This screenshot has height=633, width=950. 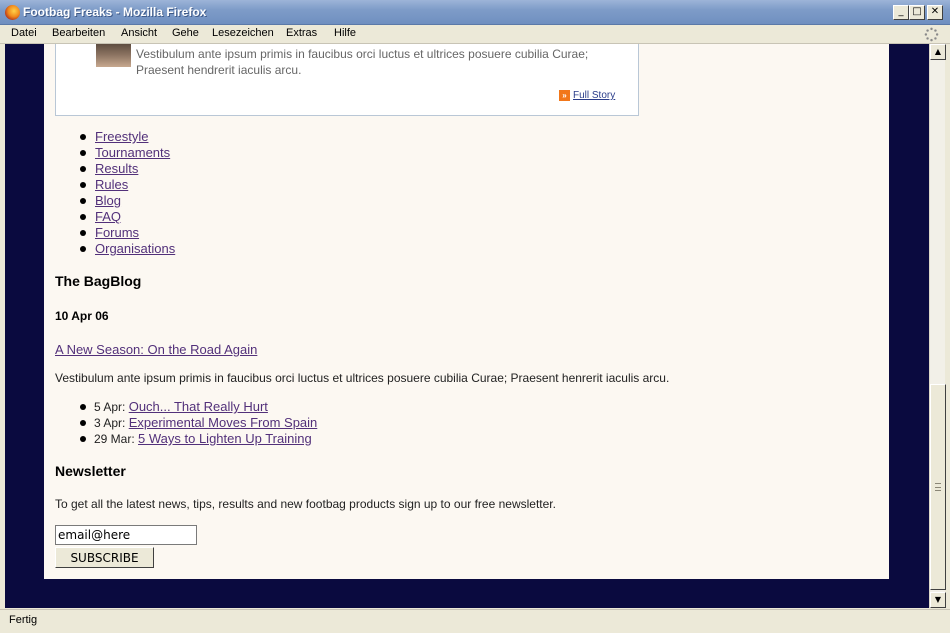 What do you see at coordinates (108, 200) in the screenshot?
I see `nav-link-blog: Blog` at bounding box center [108, 200].